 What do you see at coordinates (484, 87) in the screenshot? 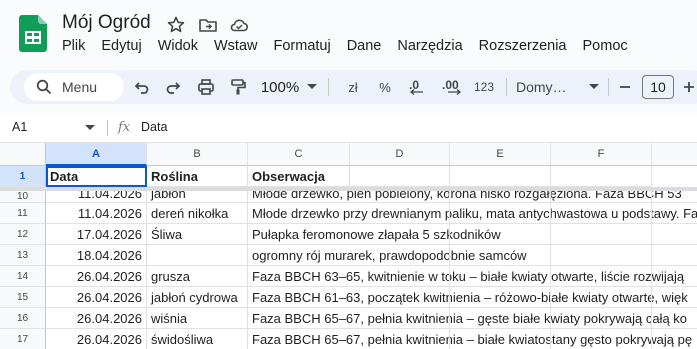
I see `number-format-button: 123` at bounding box center [484, 87].